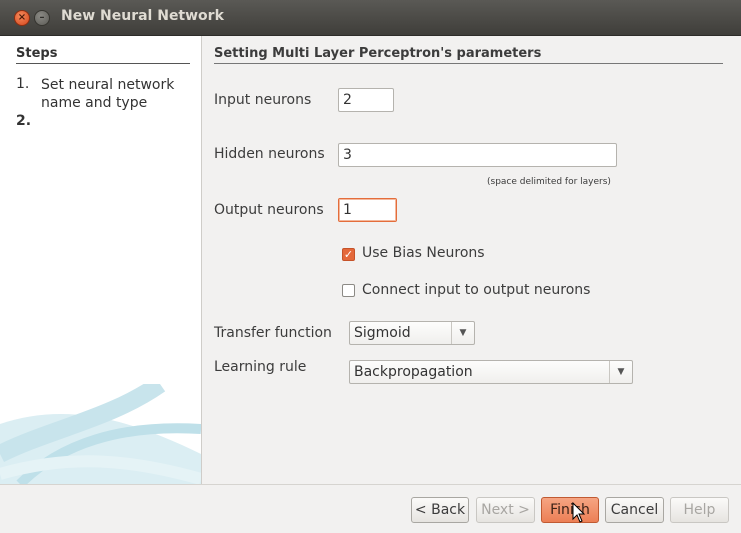  What do you see at coordinates (412, 333) in the screenshot?
I see `transfer-function-select: Sigmoid ▼` at bounding box center [412, 333].